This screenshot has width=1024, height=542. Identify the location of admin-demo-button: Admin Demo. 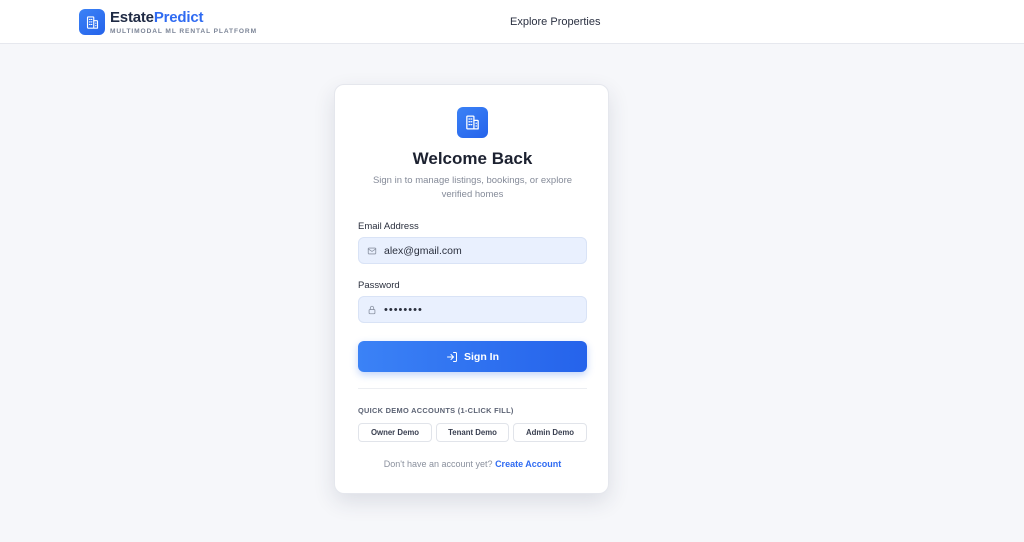
(550, 432).